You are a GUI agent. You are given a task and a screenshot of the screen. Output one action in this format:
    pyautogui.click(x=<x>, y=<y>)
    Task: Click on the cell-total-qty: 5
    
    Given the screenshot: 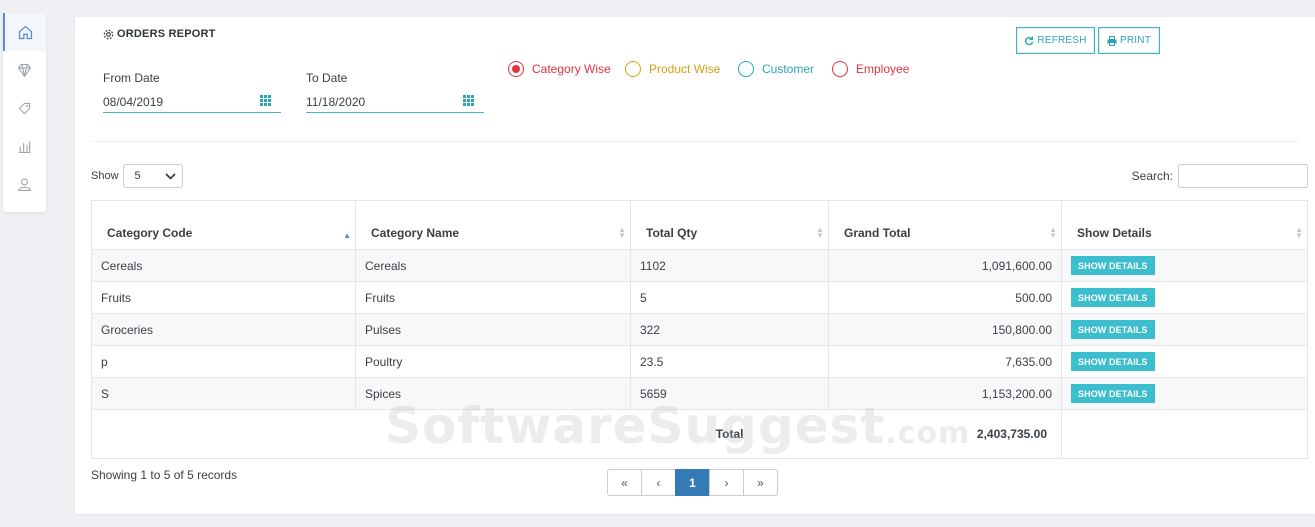 What is the action you would take?
    pyautogui.click(x=729, y=297)
    